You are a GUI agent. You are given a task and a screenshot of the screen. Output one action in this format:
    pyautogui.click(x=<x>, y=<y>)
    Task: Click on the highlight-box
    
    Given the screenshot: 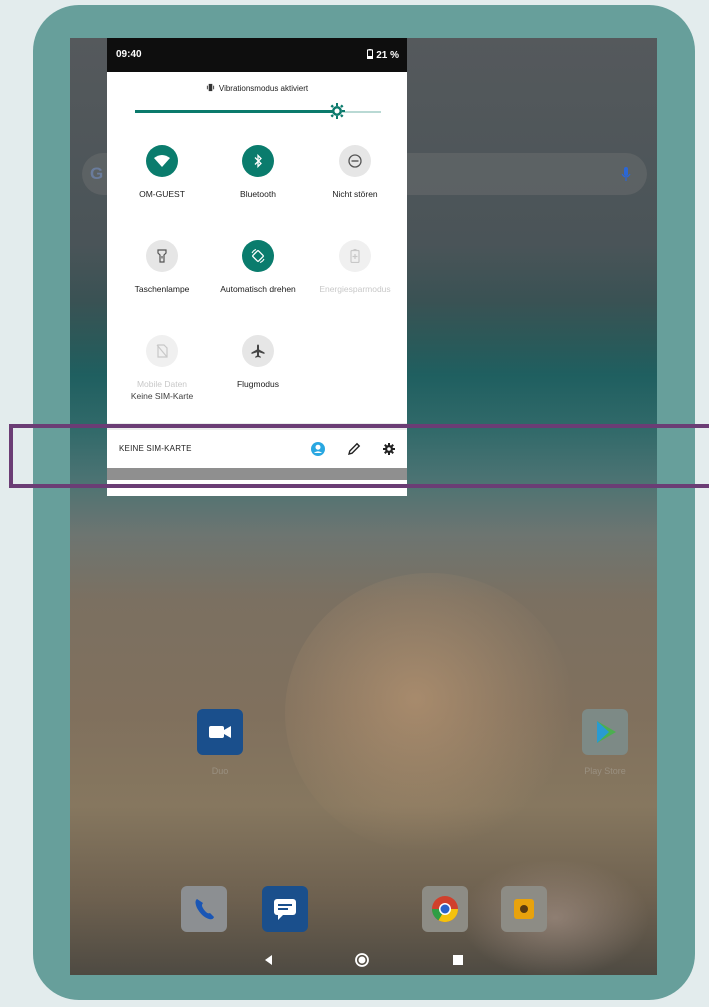 What is the action you would take?
    pyautogui.click(x=359, y=456)
    